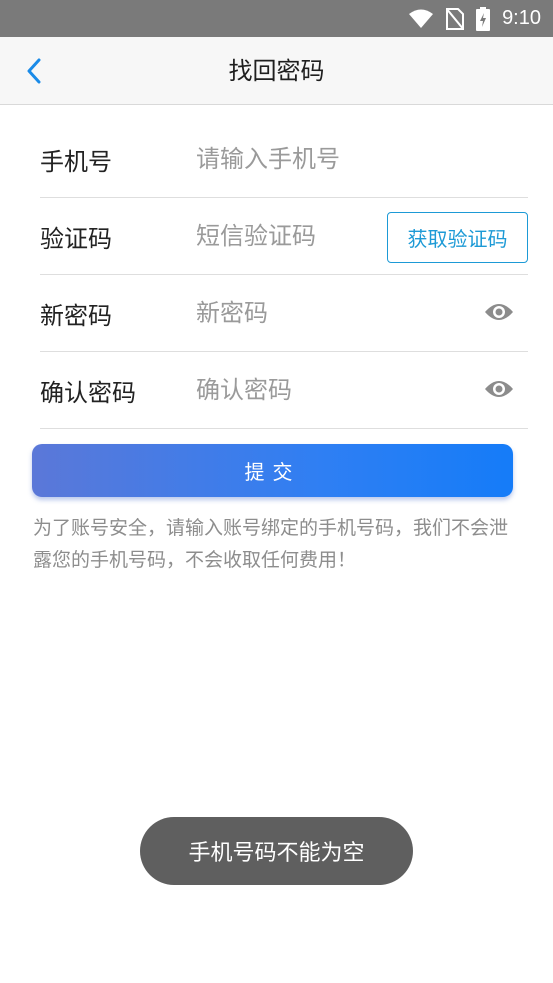 The width and height of the screenshot is (553, 983). What do you see at coordinates (272, 470) in the screenshot?
I see `submit-button: 提交` at bounding box center [272, 470].